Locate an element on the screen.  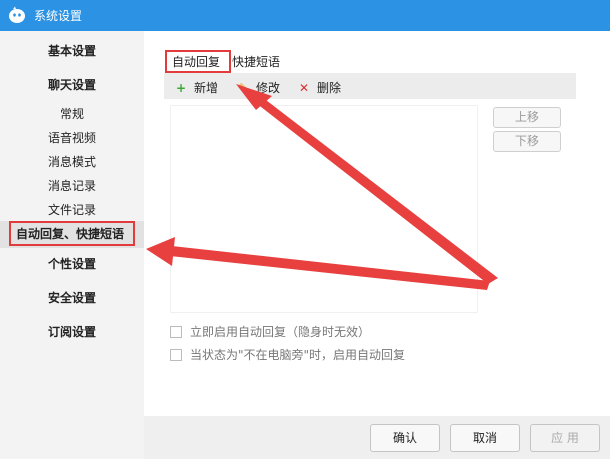
title-bar: 系统设置 is located at coordinates (305, 15).